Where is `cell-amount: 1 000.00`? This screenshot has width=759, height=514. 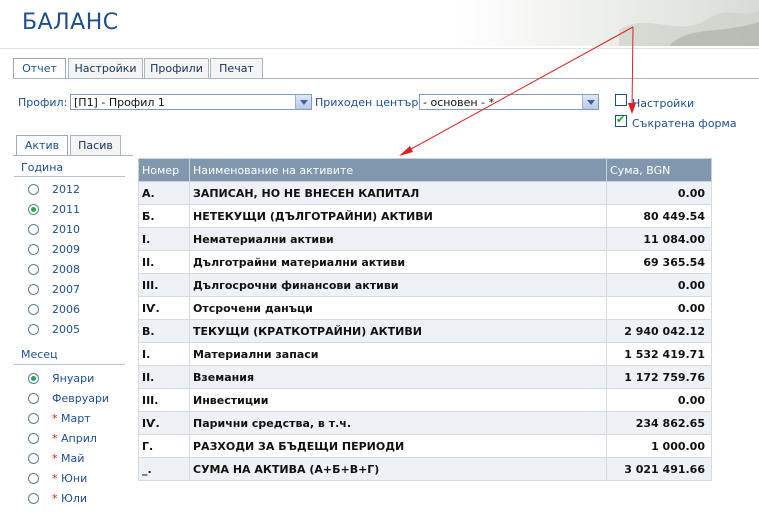
cell-amount: 1 000.00 is located at coordinates (659, 446).